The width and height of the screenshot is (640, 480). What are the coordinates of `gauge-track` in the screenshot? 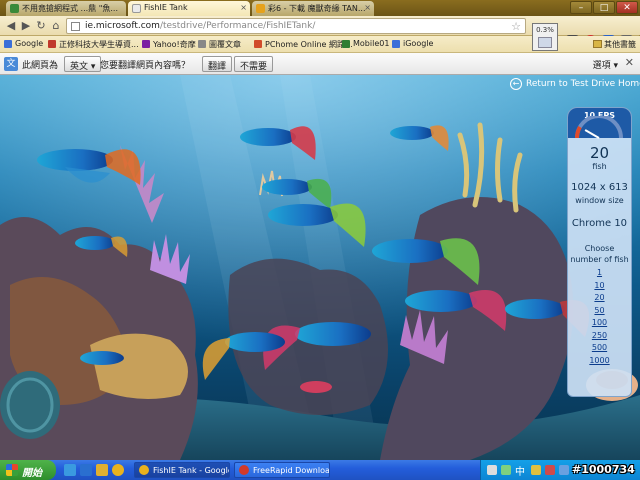 It's located at (599, 127).